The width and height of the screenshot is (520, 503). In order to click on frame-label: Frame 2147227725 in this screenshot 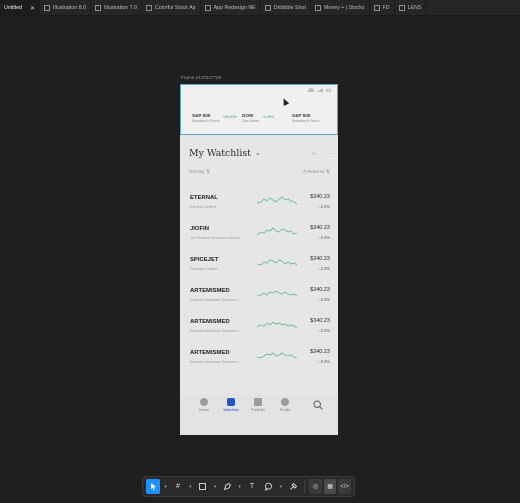, I will do `click(201, 77)`.